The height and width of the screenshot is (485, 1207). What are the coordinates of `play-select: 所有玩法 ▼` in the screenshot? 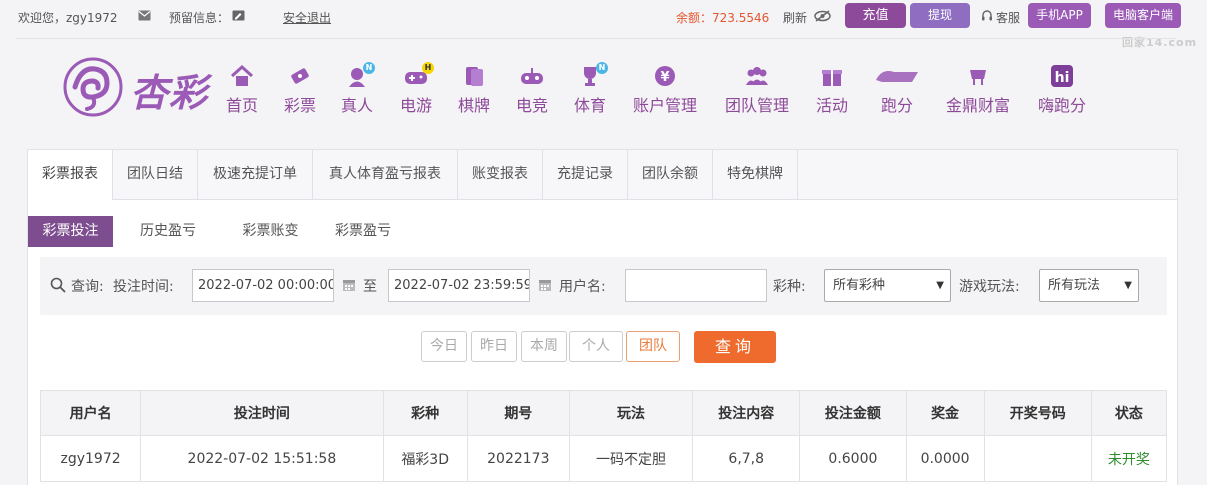 It's located at (1089, 285).